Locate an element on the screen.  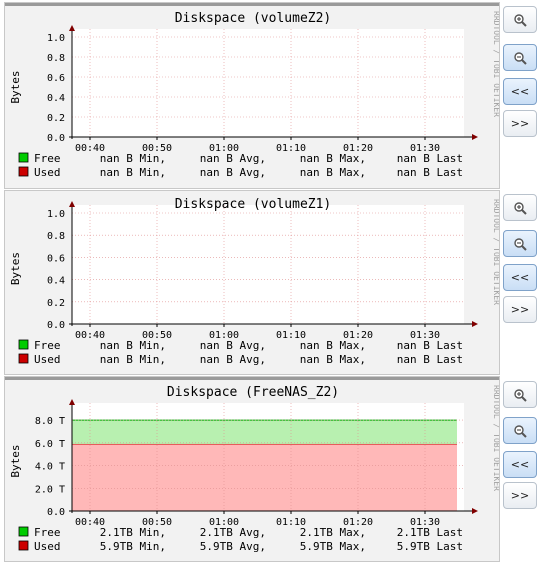
legend-last: 5.9TB Last is located at coordinates (430, 546).